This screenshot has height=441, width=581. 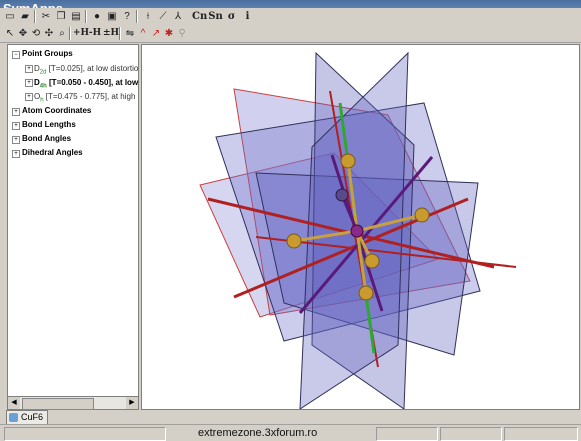 I want to click on tree-horizontal-scrollbar: ◀ ▶, so click(x=73, y=403).